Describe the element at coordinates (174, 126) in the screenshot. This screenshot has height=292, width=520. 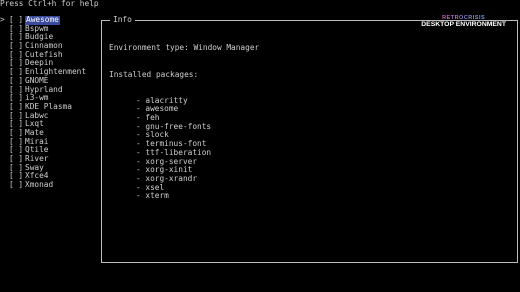
I see `package-item: - gnu-free-fonts` at that location.